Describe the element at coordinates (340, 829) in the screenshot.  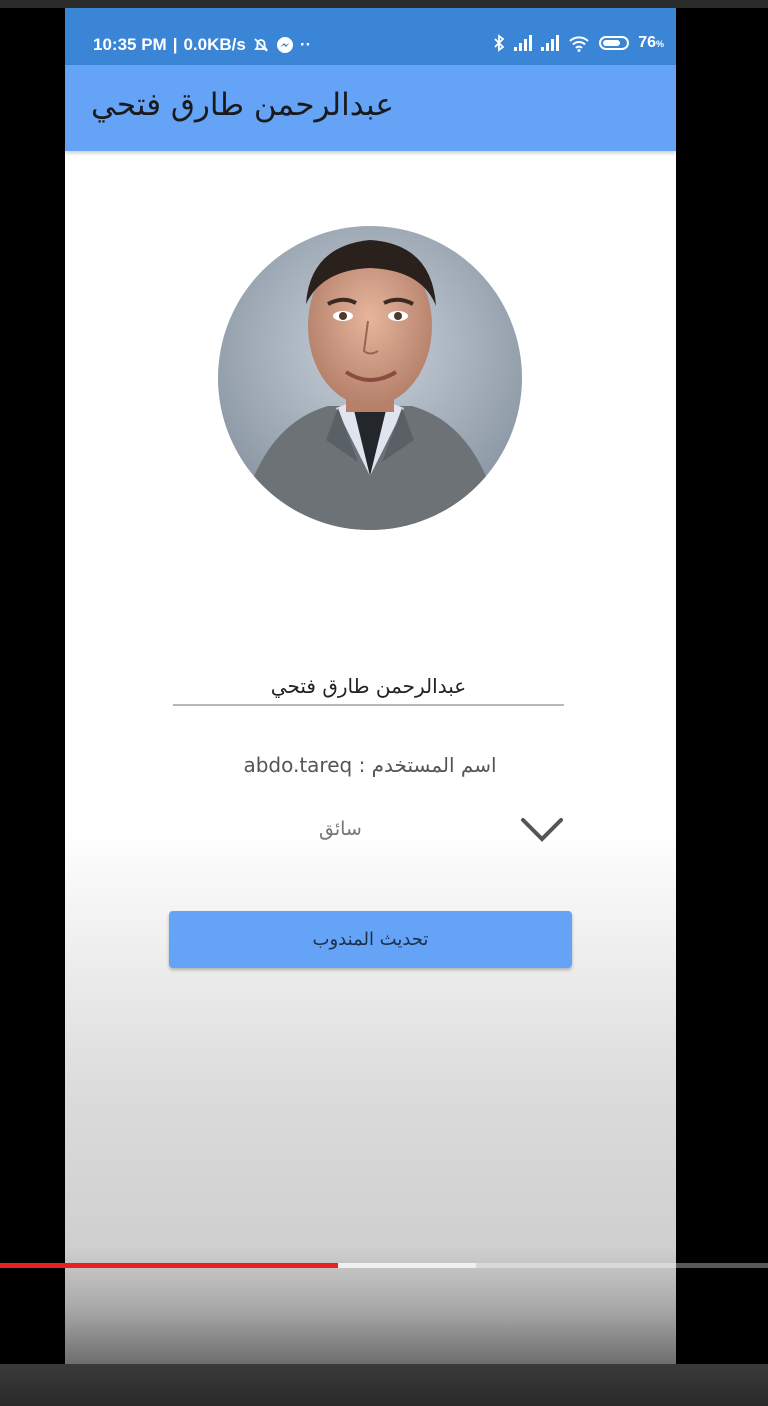
I see `role-value: سائق` at that location.